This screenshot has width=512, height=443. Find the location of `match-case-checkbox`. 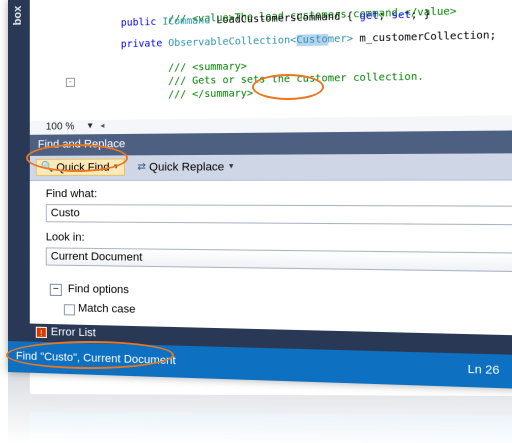

match-case-checkbox is located at coordinates (69, 310).